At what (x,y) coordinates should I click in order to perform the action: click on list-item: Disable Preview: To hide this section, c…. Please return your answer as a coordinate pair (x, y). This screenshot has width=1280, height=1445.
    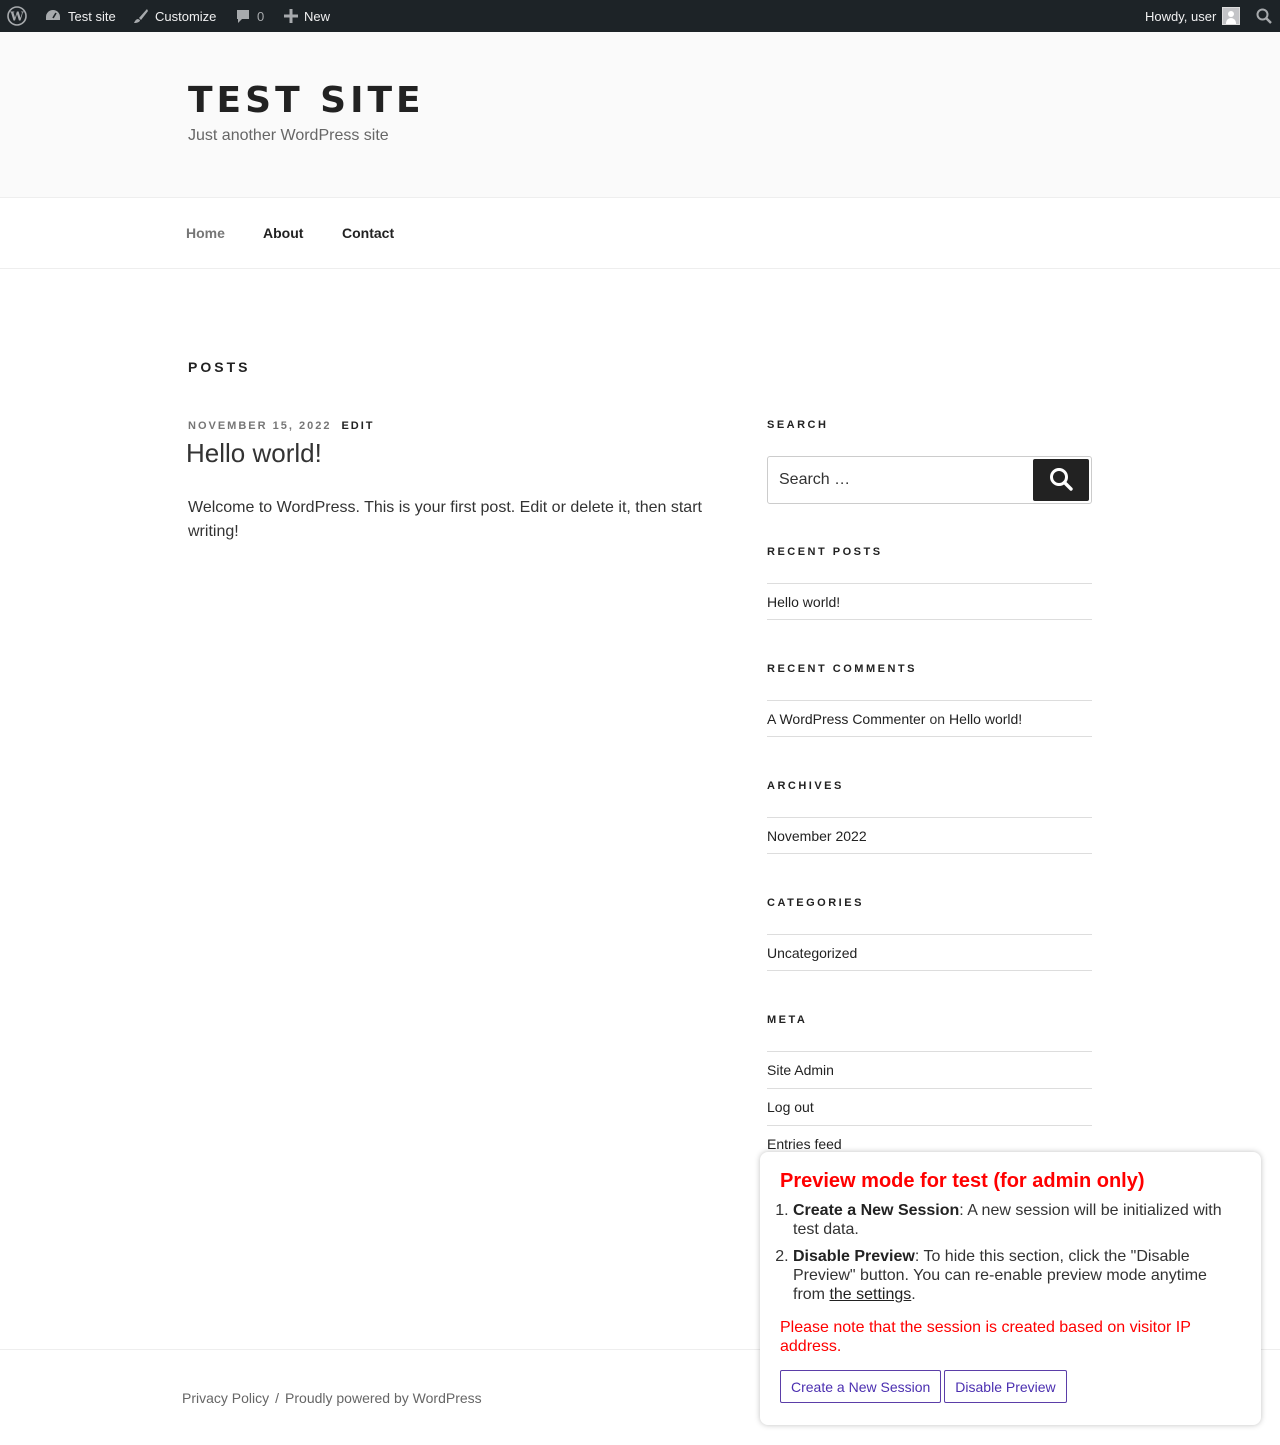
    Looking at the image, I should click on (1017, 1275).